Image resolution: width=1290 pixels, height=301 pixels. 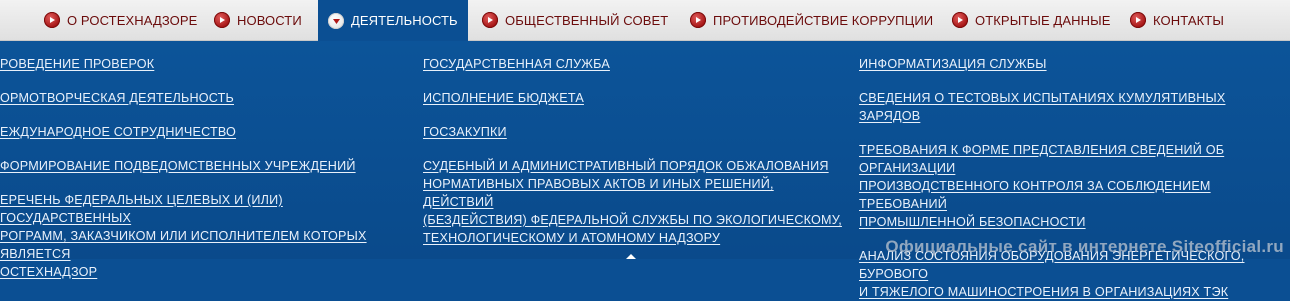 I want to click on nav-item-label: ОБЩЕСТВЕННЫЙ СОВЕТ, so click(x=587, y=20).